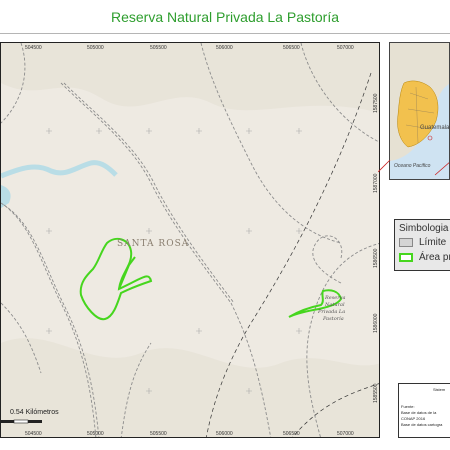 Image resolution: width=450 pixels, height=450 pixels. What do you see at coordinates (345, 434) in the screenshot?
I see `x-tick-bottom-6: 507000` at bounding box center [345, 434].